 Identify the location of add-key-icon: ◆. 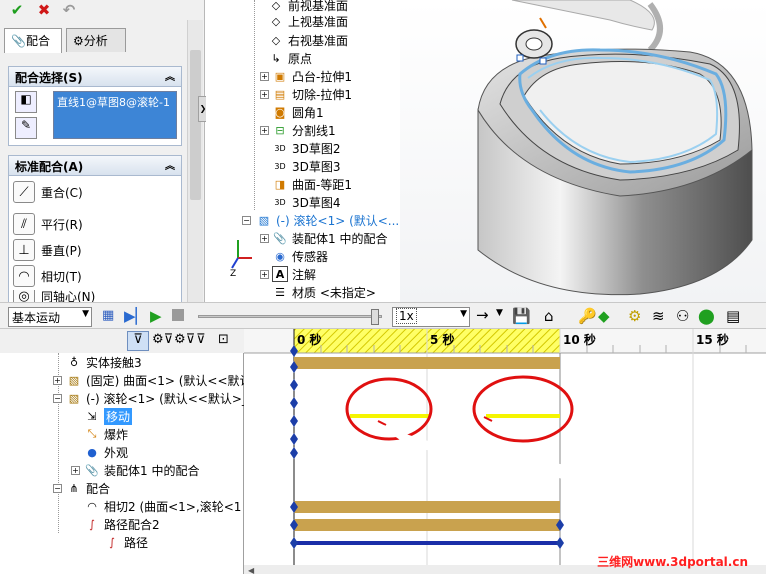
(604, 316).